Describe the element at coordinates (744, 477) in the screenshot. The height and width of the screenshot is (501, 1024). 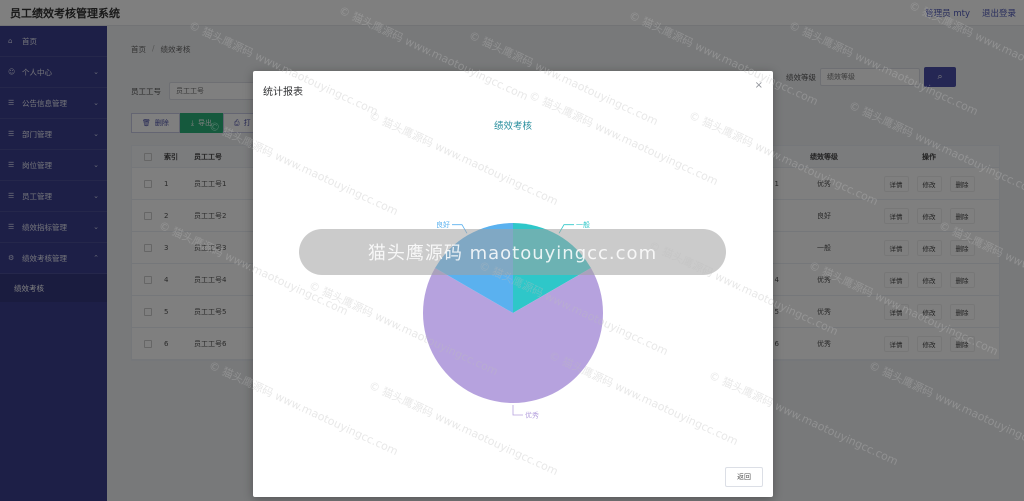
I see `return-button: 返回` at that location.